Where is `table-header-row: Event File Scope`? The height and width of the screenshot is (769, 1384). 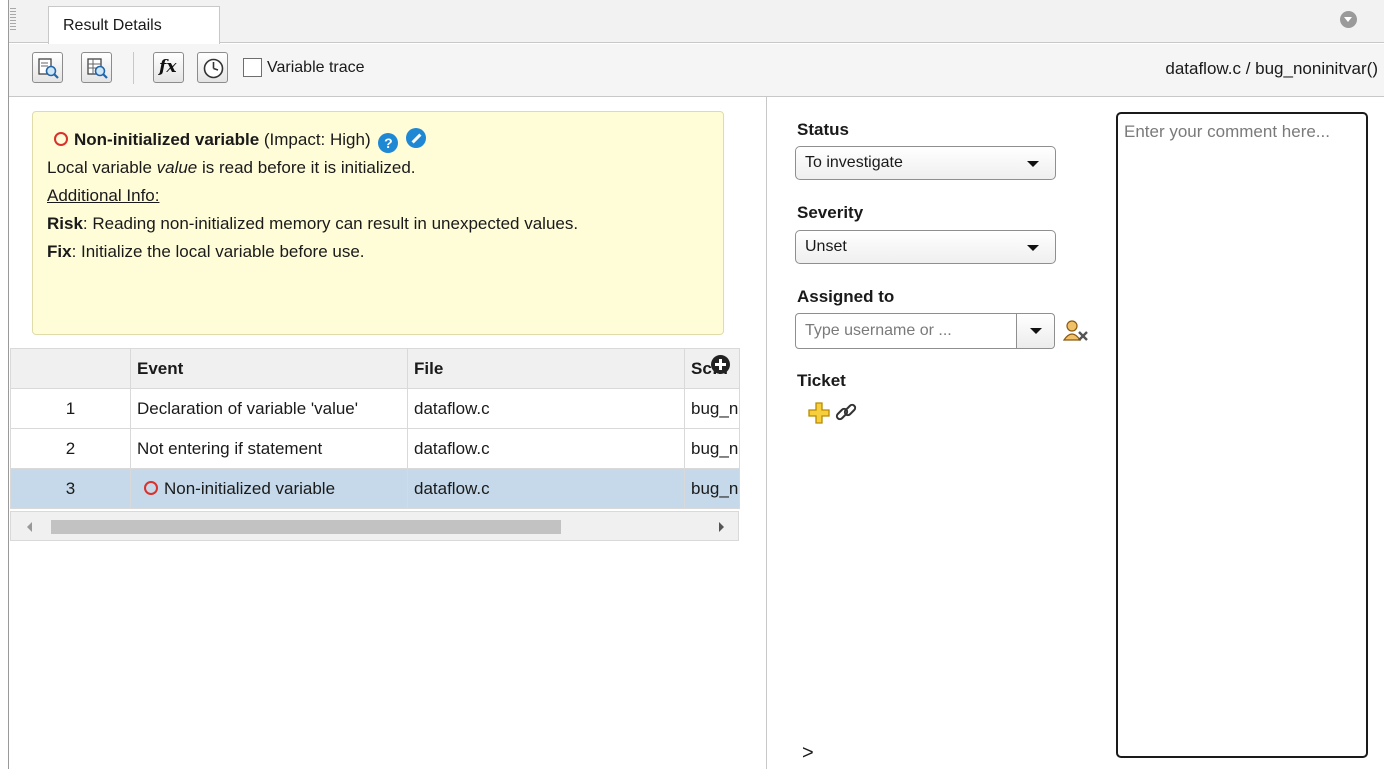 table-header-row: Event File Scope is located at coordinates (375, 368).